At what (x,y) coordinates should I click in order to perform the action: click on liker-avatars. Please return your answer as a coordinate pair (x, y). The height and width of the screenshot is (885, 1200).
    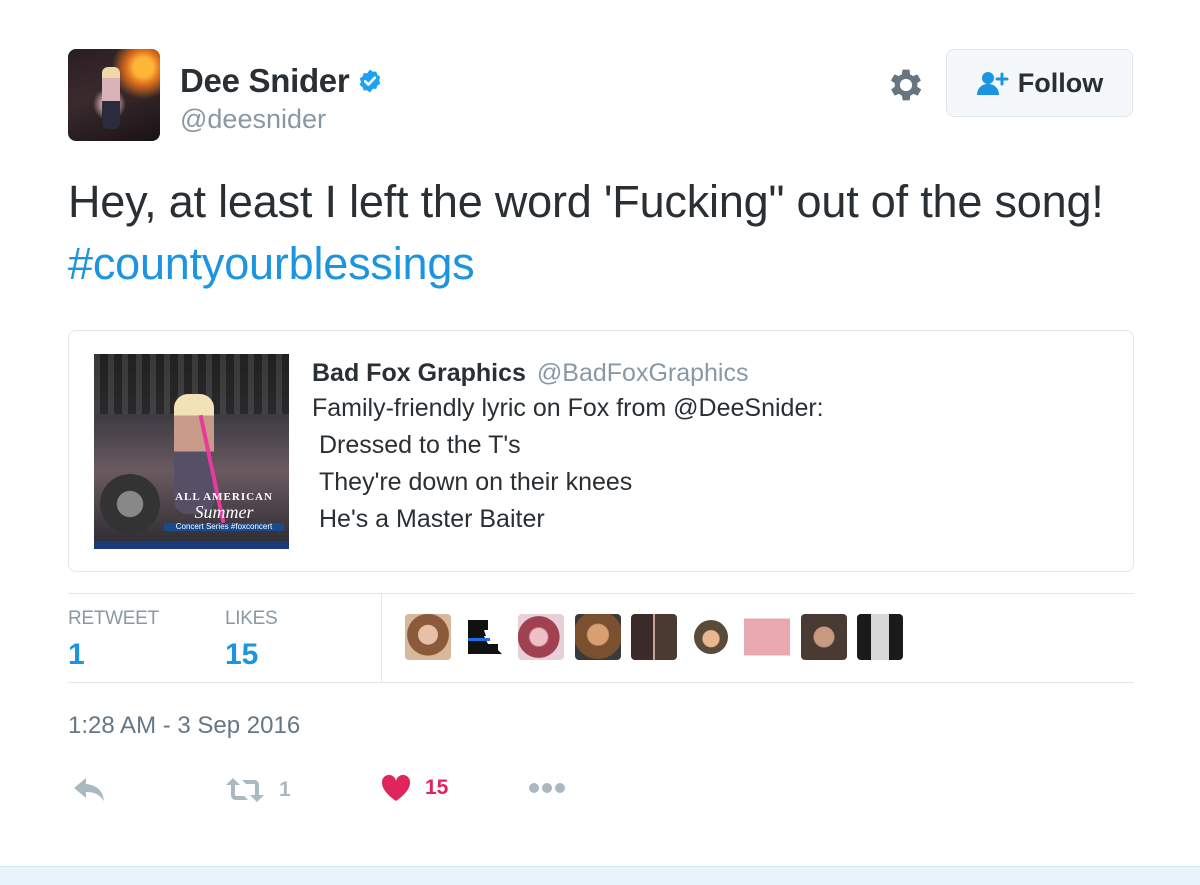
    Looking at the image, I should click on (659, 637).